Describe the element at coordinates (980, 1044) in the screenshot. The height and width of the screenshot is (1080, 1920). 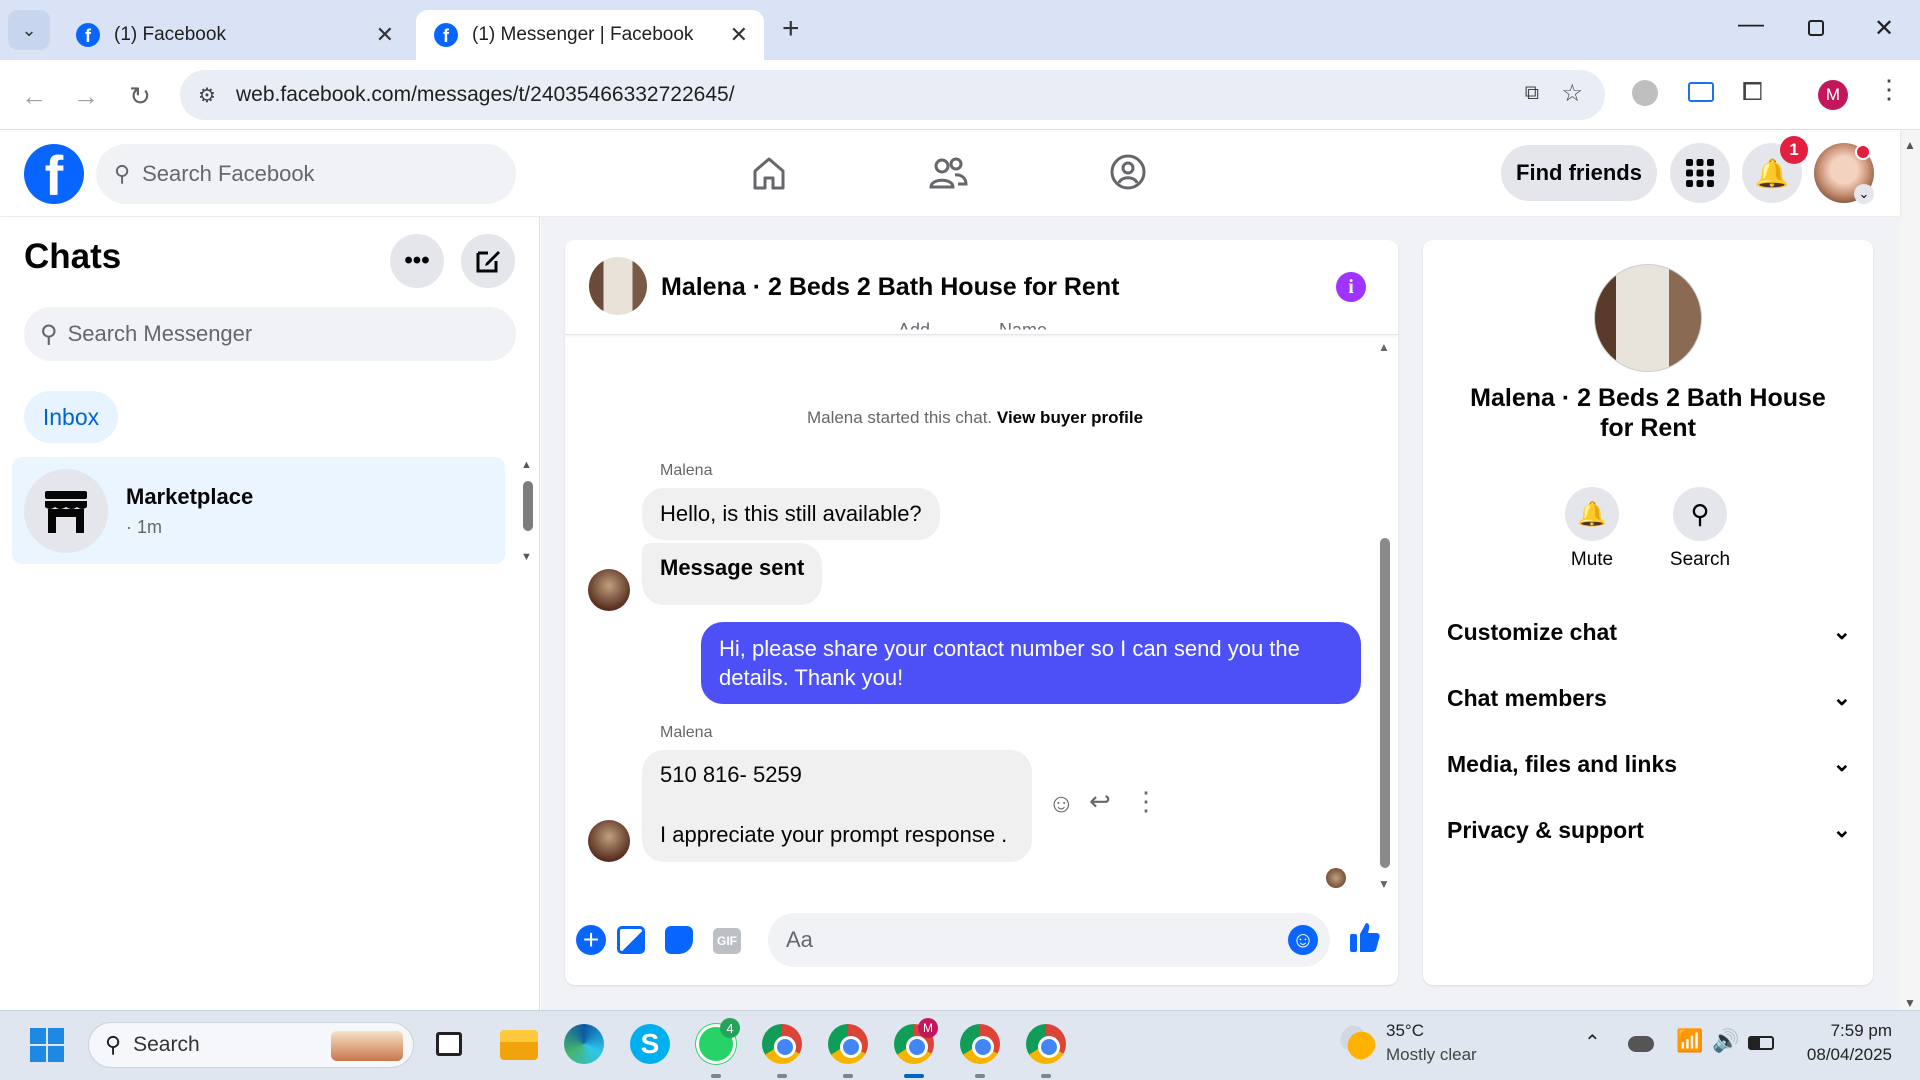
I see `chrome-profile-3-icon` at that location.